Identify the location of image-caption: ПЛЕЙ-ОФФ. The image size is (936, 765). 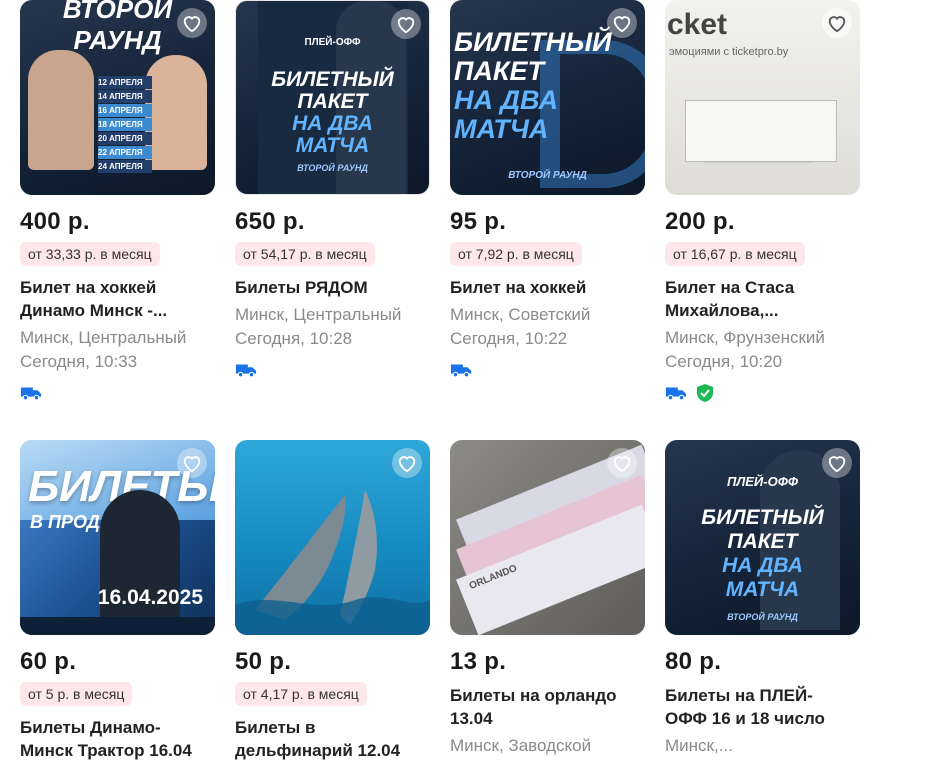
(332, 42).